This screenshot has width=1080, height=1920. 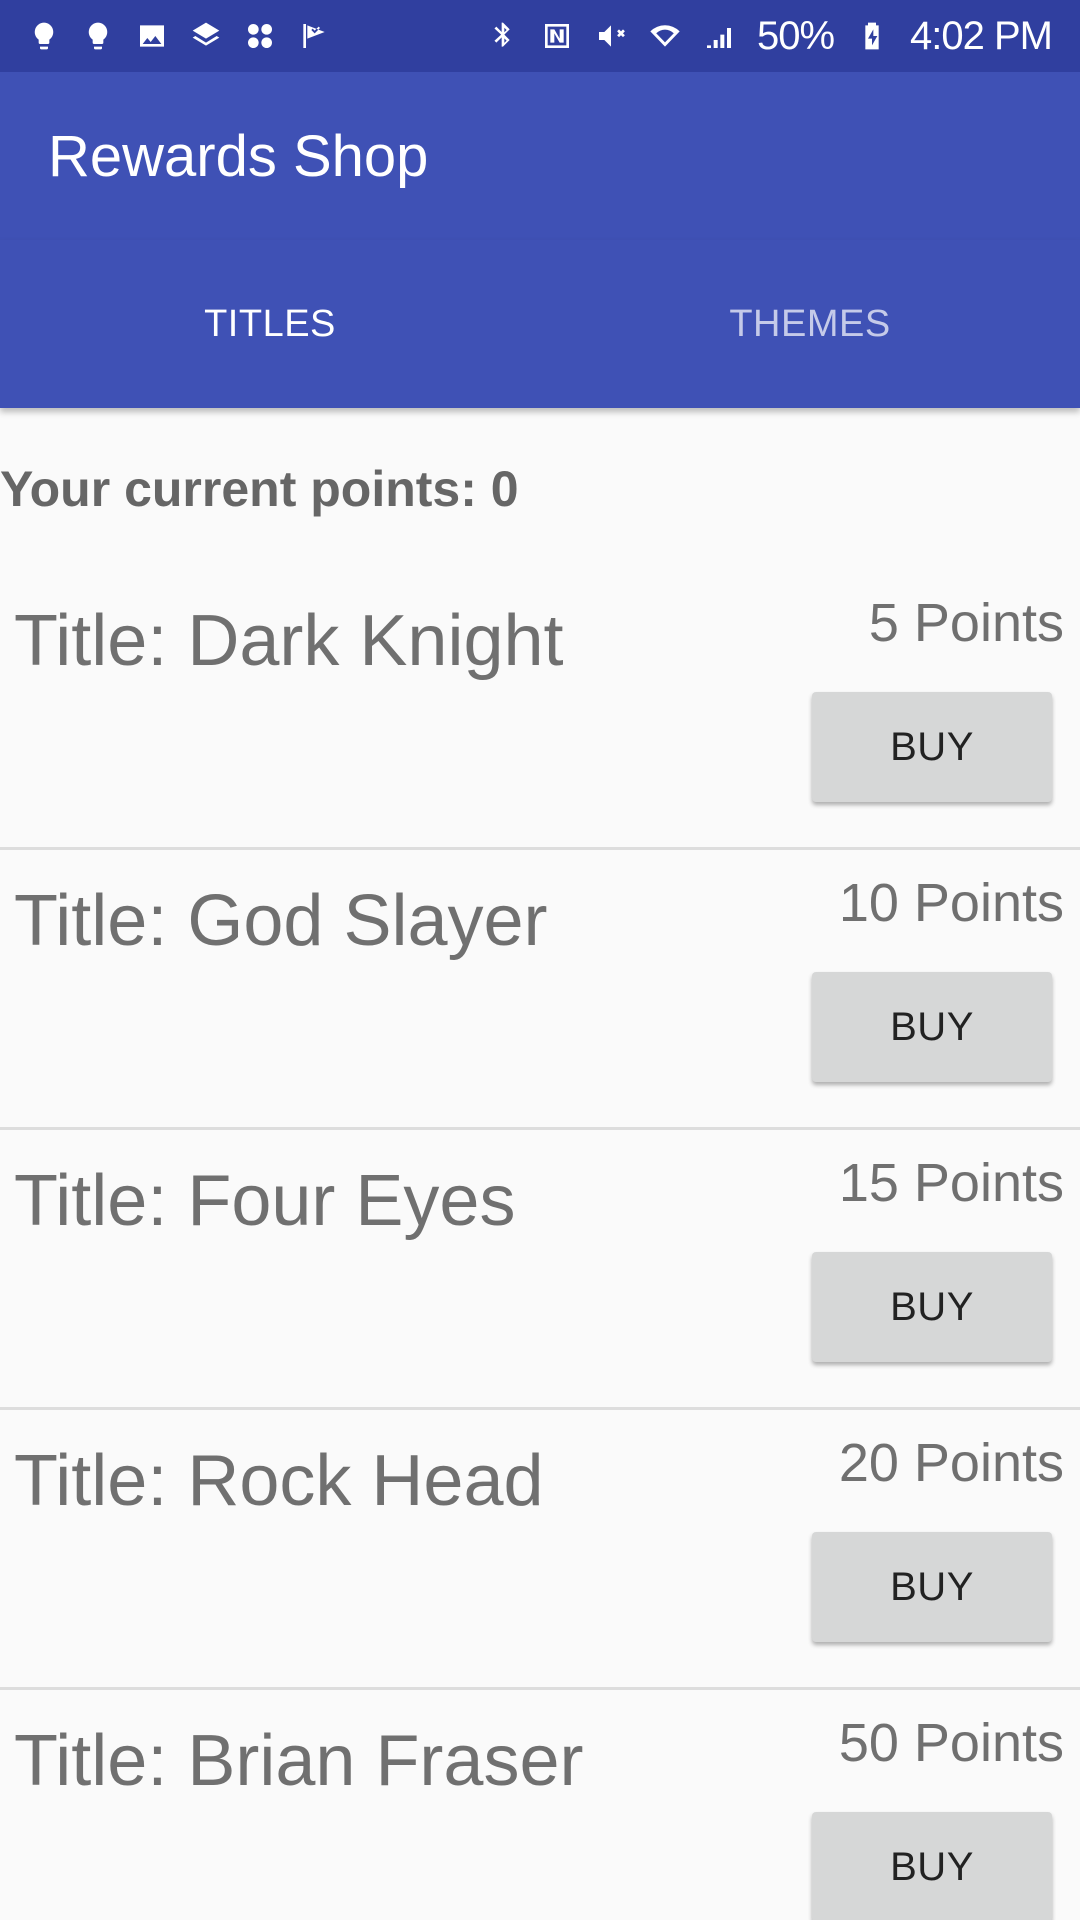 I want to click on apps-icon, so click(x=260, y=36).